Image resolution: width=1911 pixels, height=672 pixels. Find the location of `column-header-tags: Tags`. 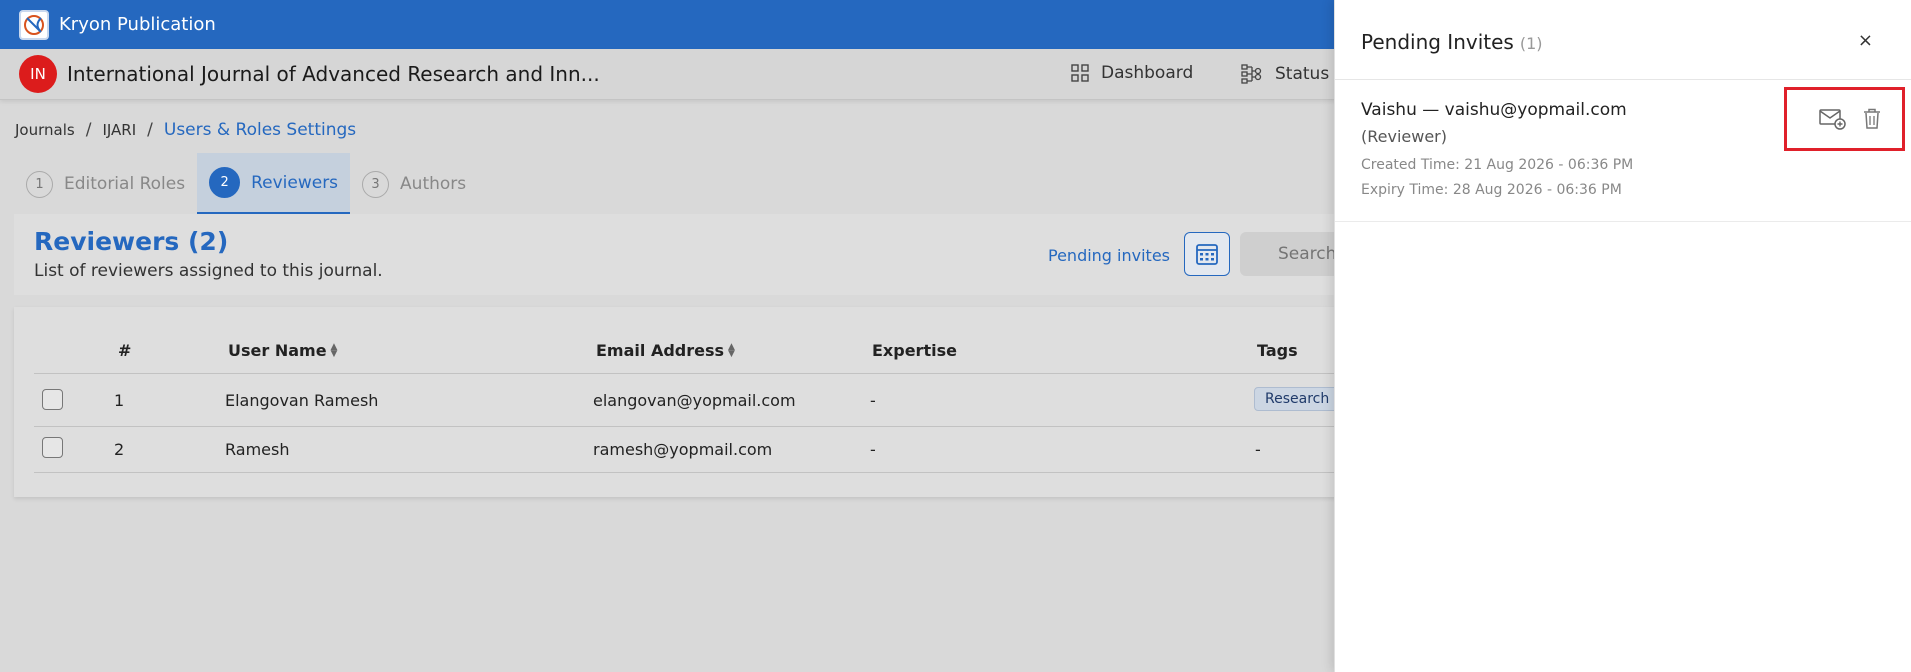

column-header-tags: Tags is located at coordinates (1277, 350).